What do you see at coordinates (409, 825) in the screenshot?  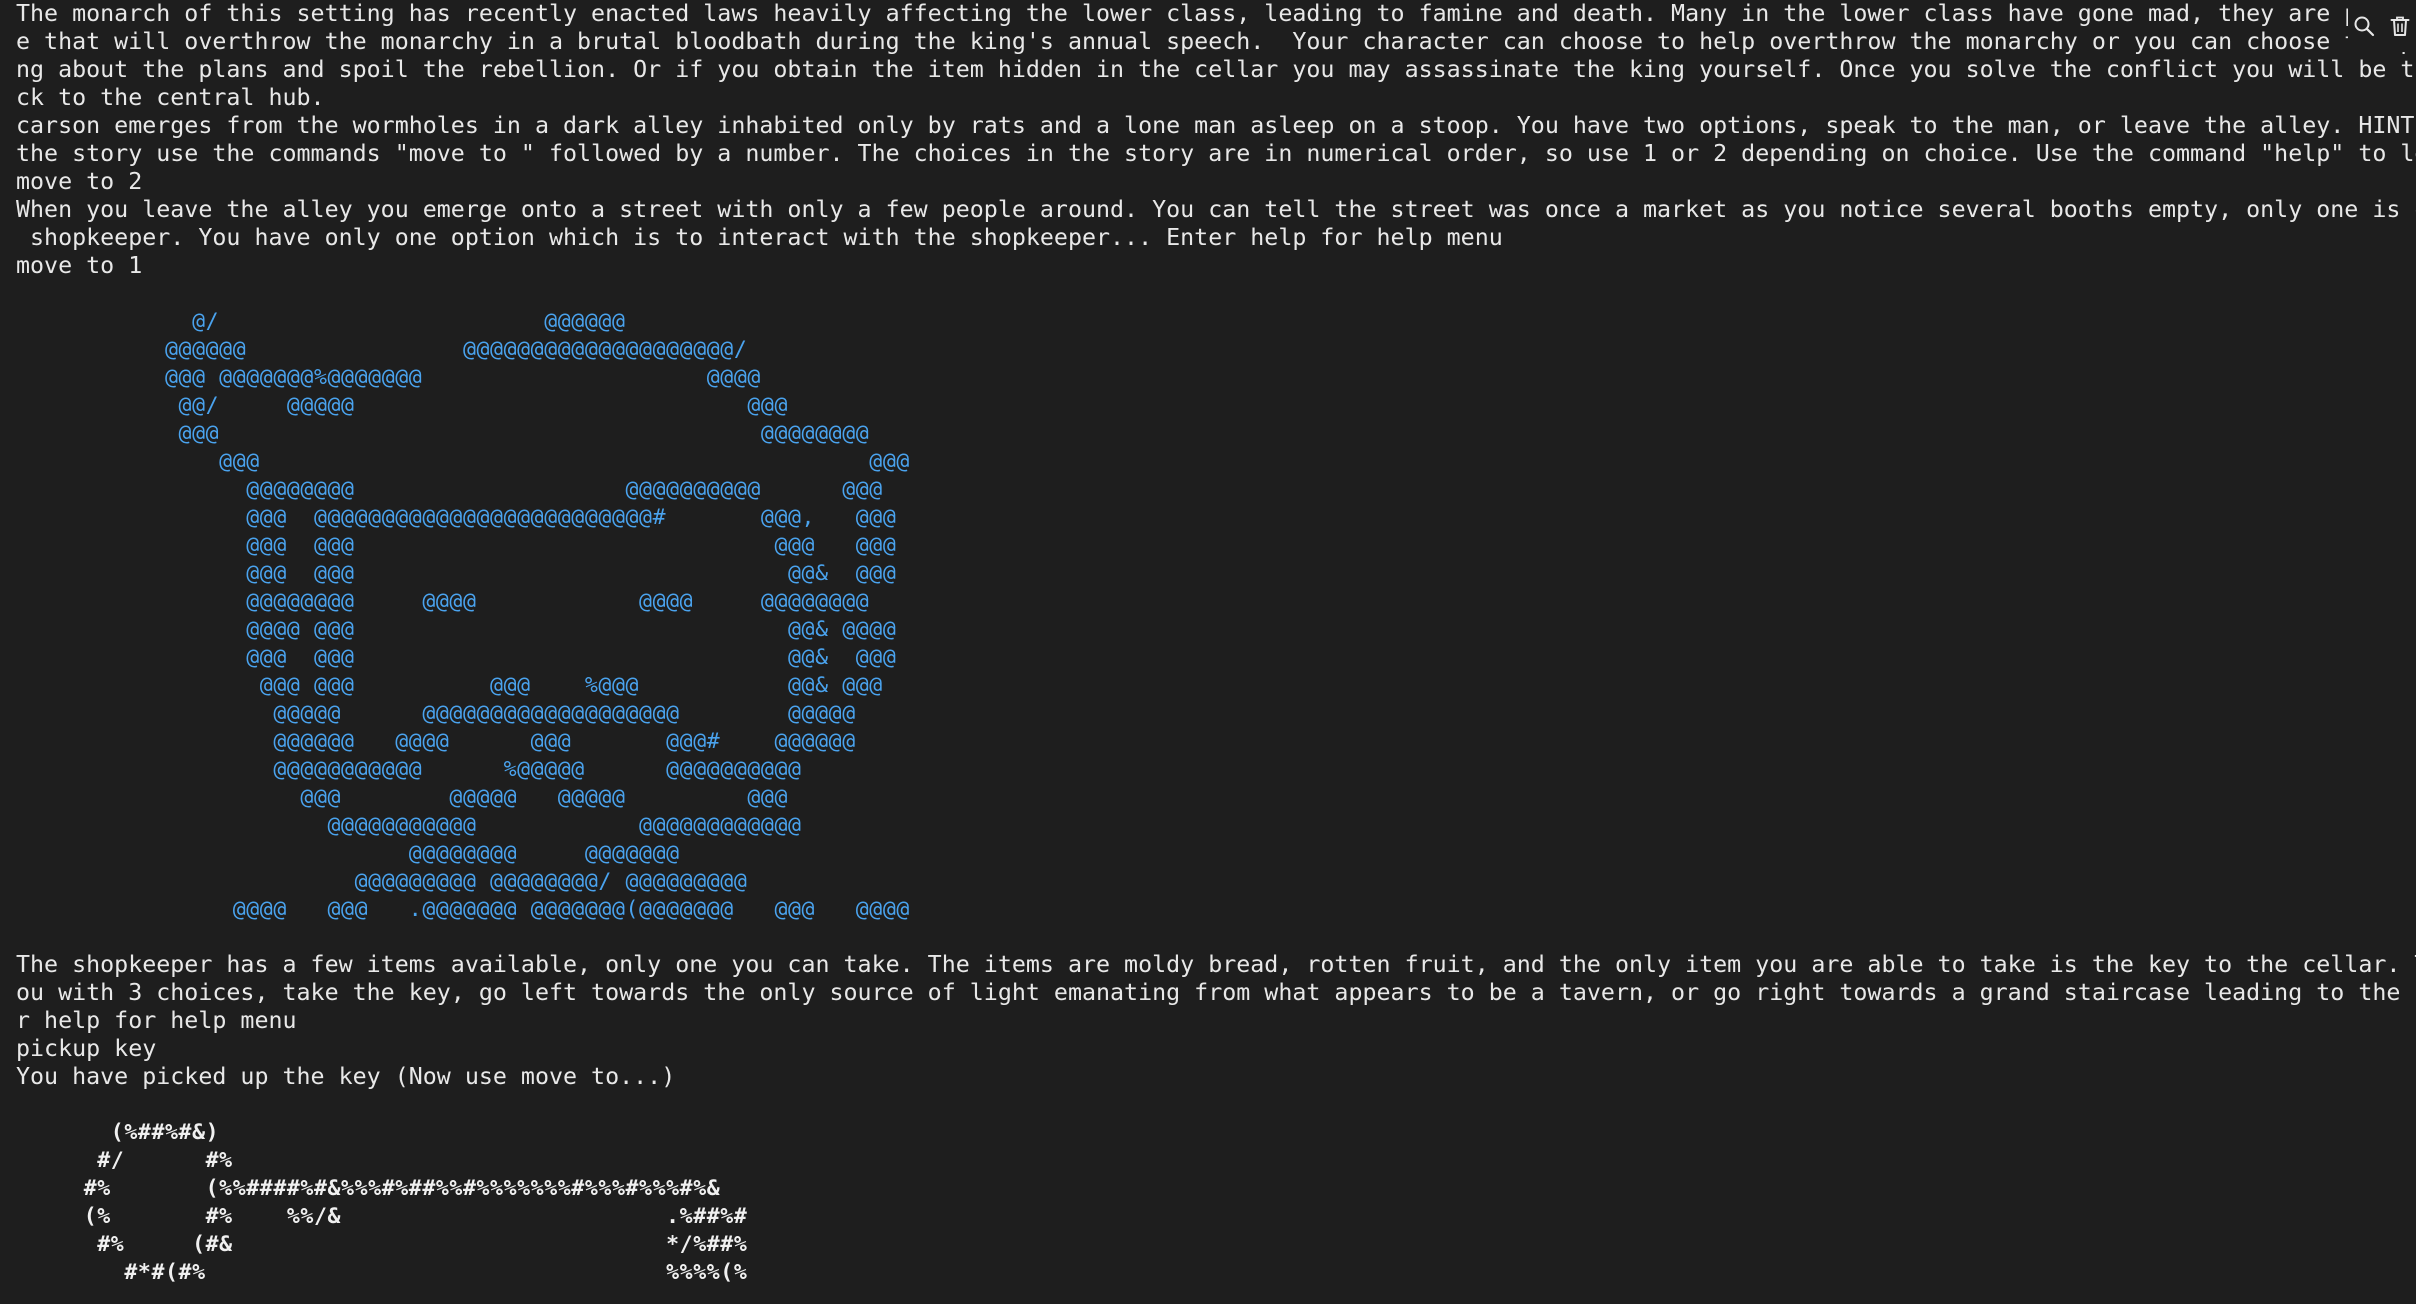 I see `ascii-art-line: @@@@@@@@@@@ @@@@@@@@@@@@` at bounding box center [409, 825].